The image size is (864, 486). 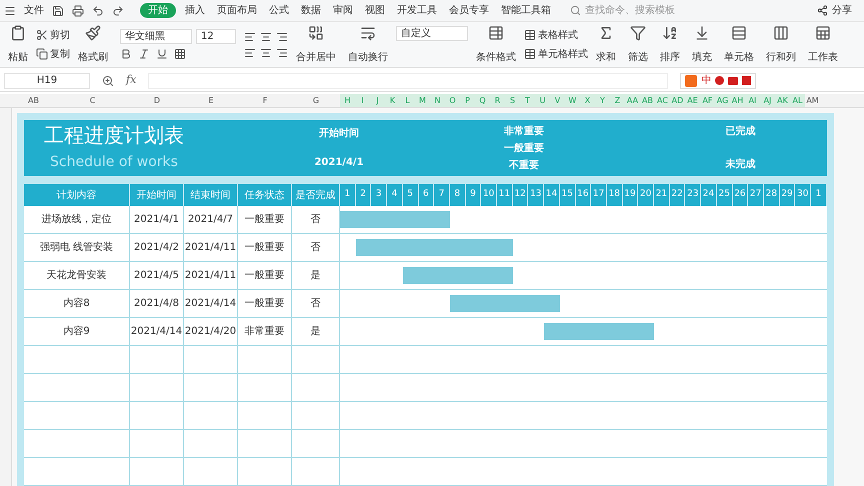 I want to click on column-header: F, so click(x=265, y=100).